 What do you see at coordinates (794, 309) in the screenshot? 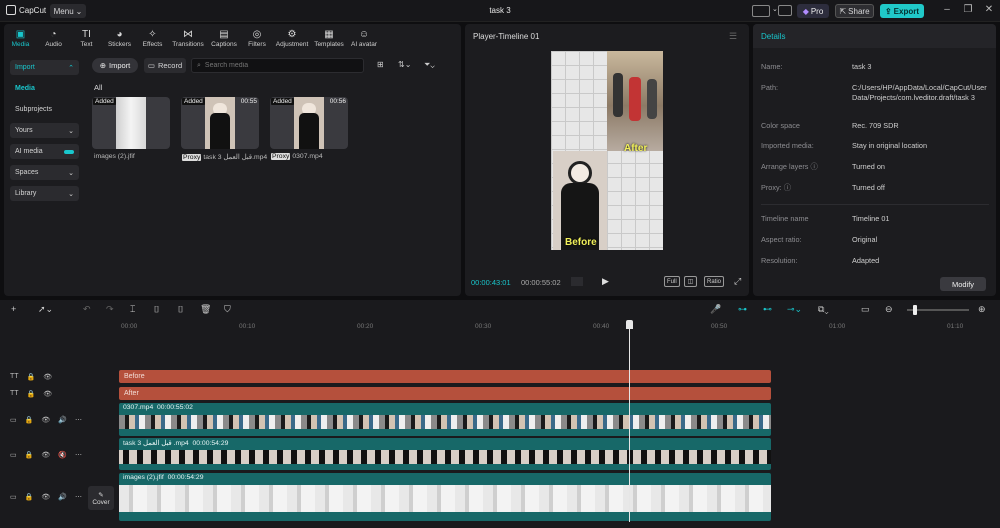
I see `snap-icon: ⊸⌄` at bounding box center [794, 309].